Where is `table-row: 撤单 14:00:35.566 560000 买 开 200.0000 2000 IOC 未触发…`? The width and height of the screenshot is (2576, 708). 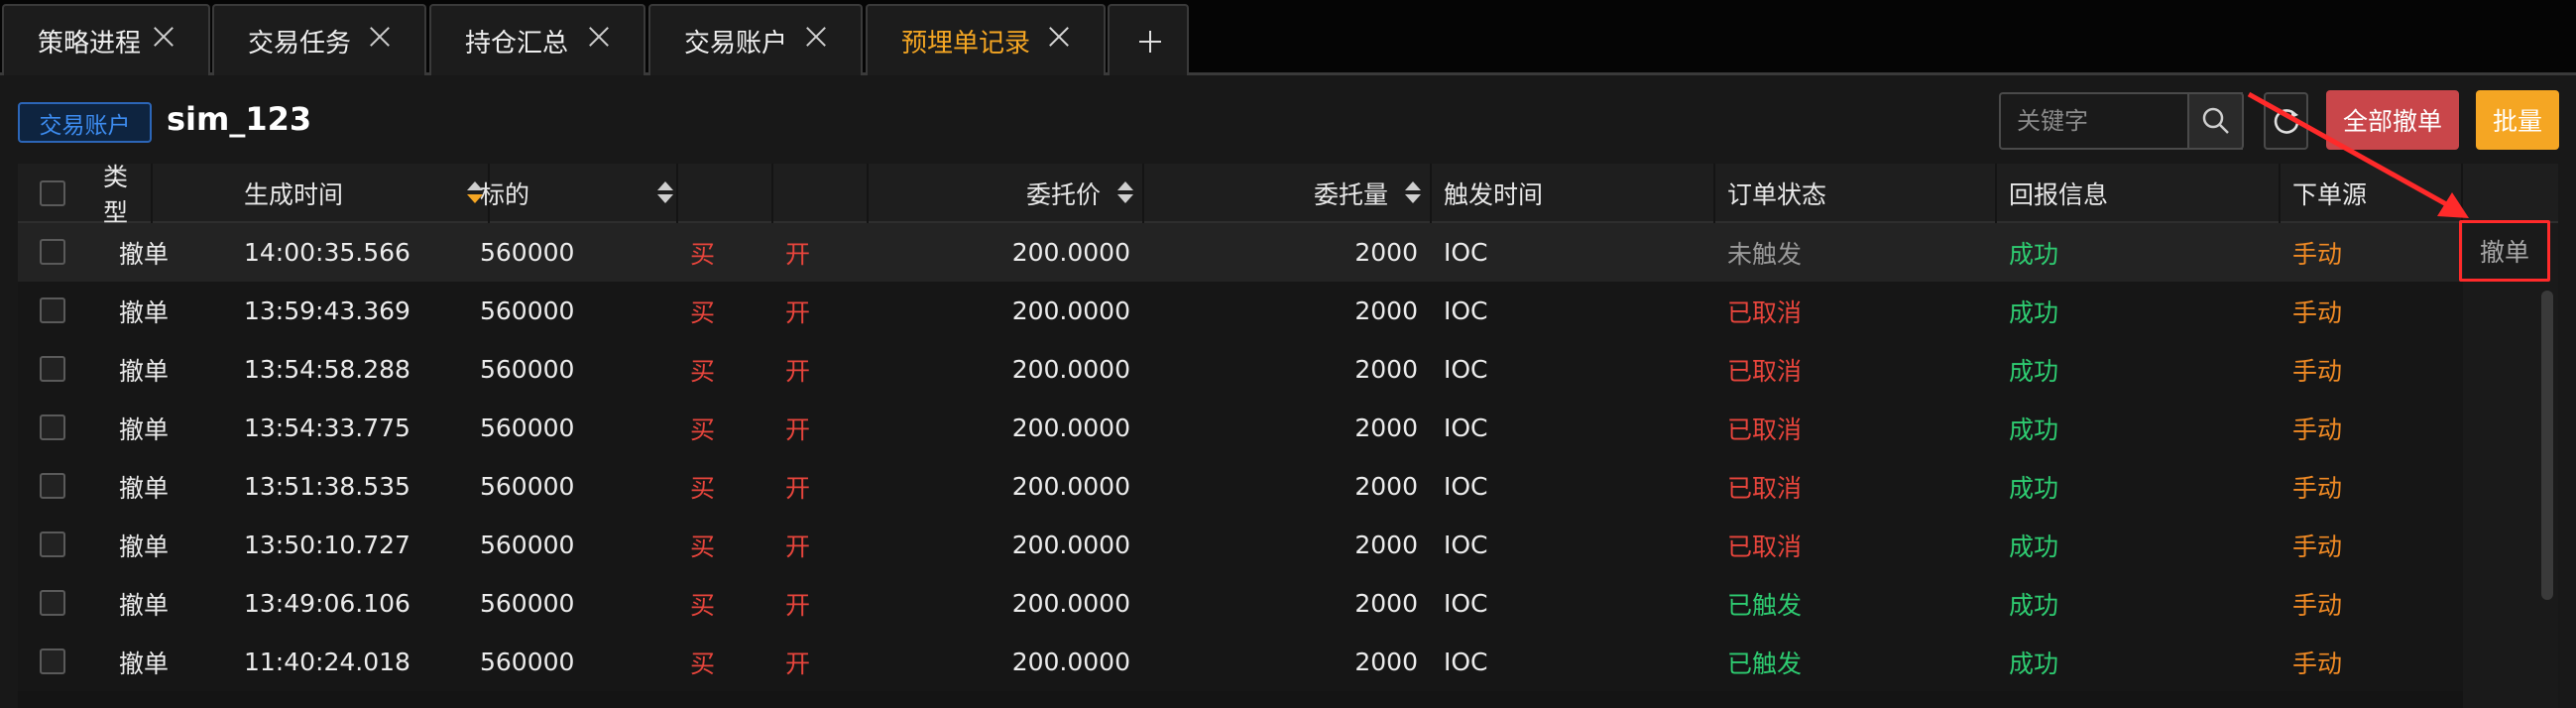 table-row: 撤单 14:00:35.566 560000 买 开 200.0000 2000 IOC 未触发… is located at coordinates (1288, 252).